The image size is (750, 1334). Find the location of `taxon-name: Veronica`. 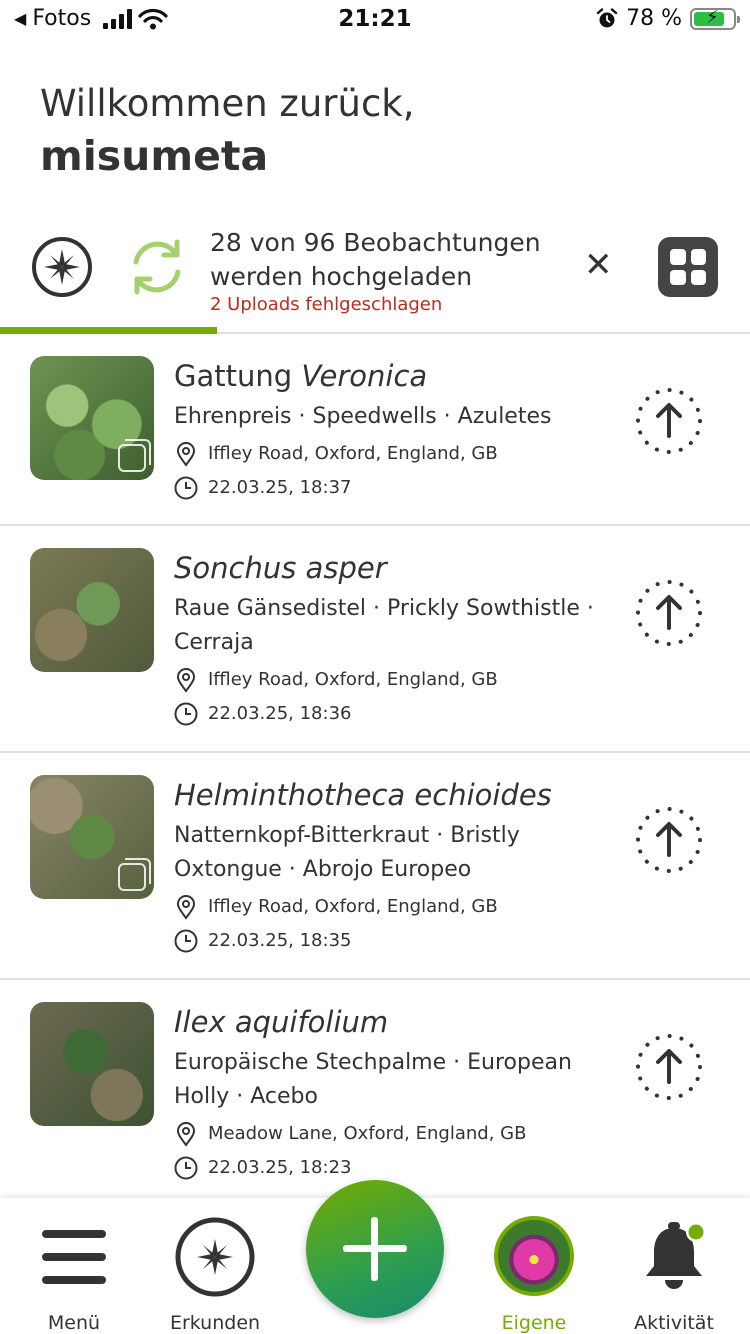

taxon-name: Veronica is located at coordinates (364, 376).